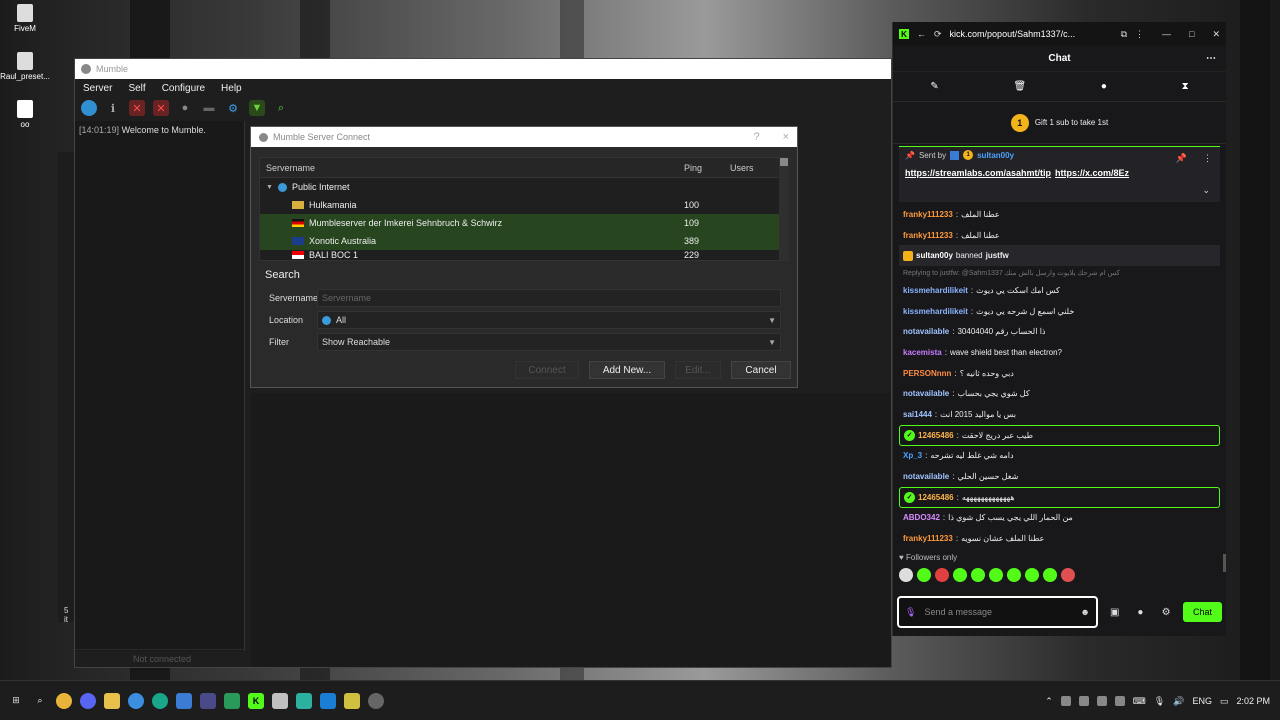 The height and width of the screenshot is (720, 1280). What do you see at coordinates (16, 701) in the screenshot?
I see `start-windows-icon: ⊞` at bounding box center [16, 701].